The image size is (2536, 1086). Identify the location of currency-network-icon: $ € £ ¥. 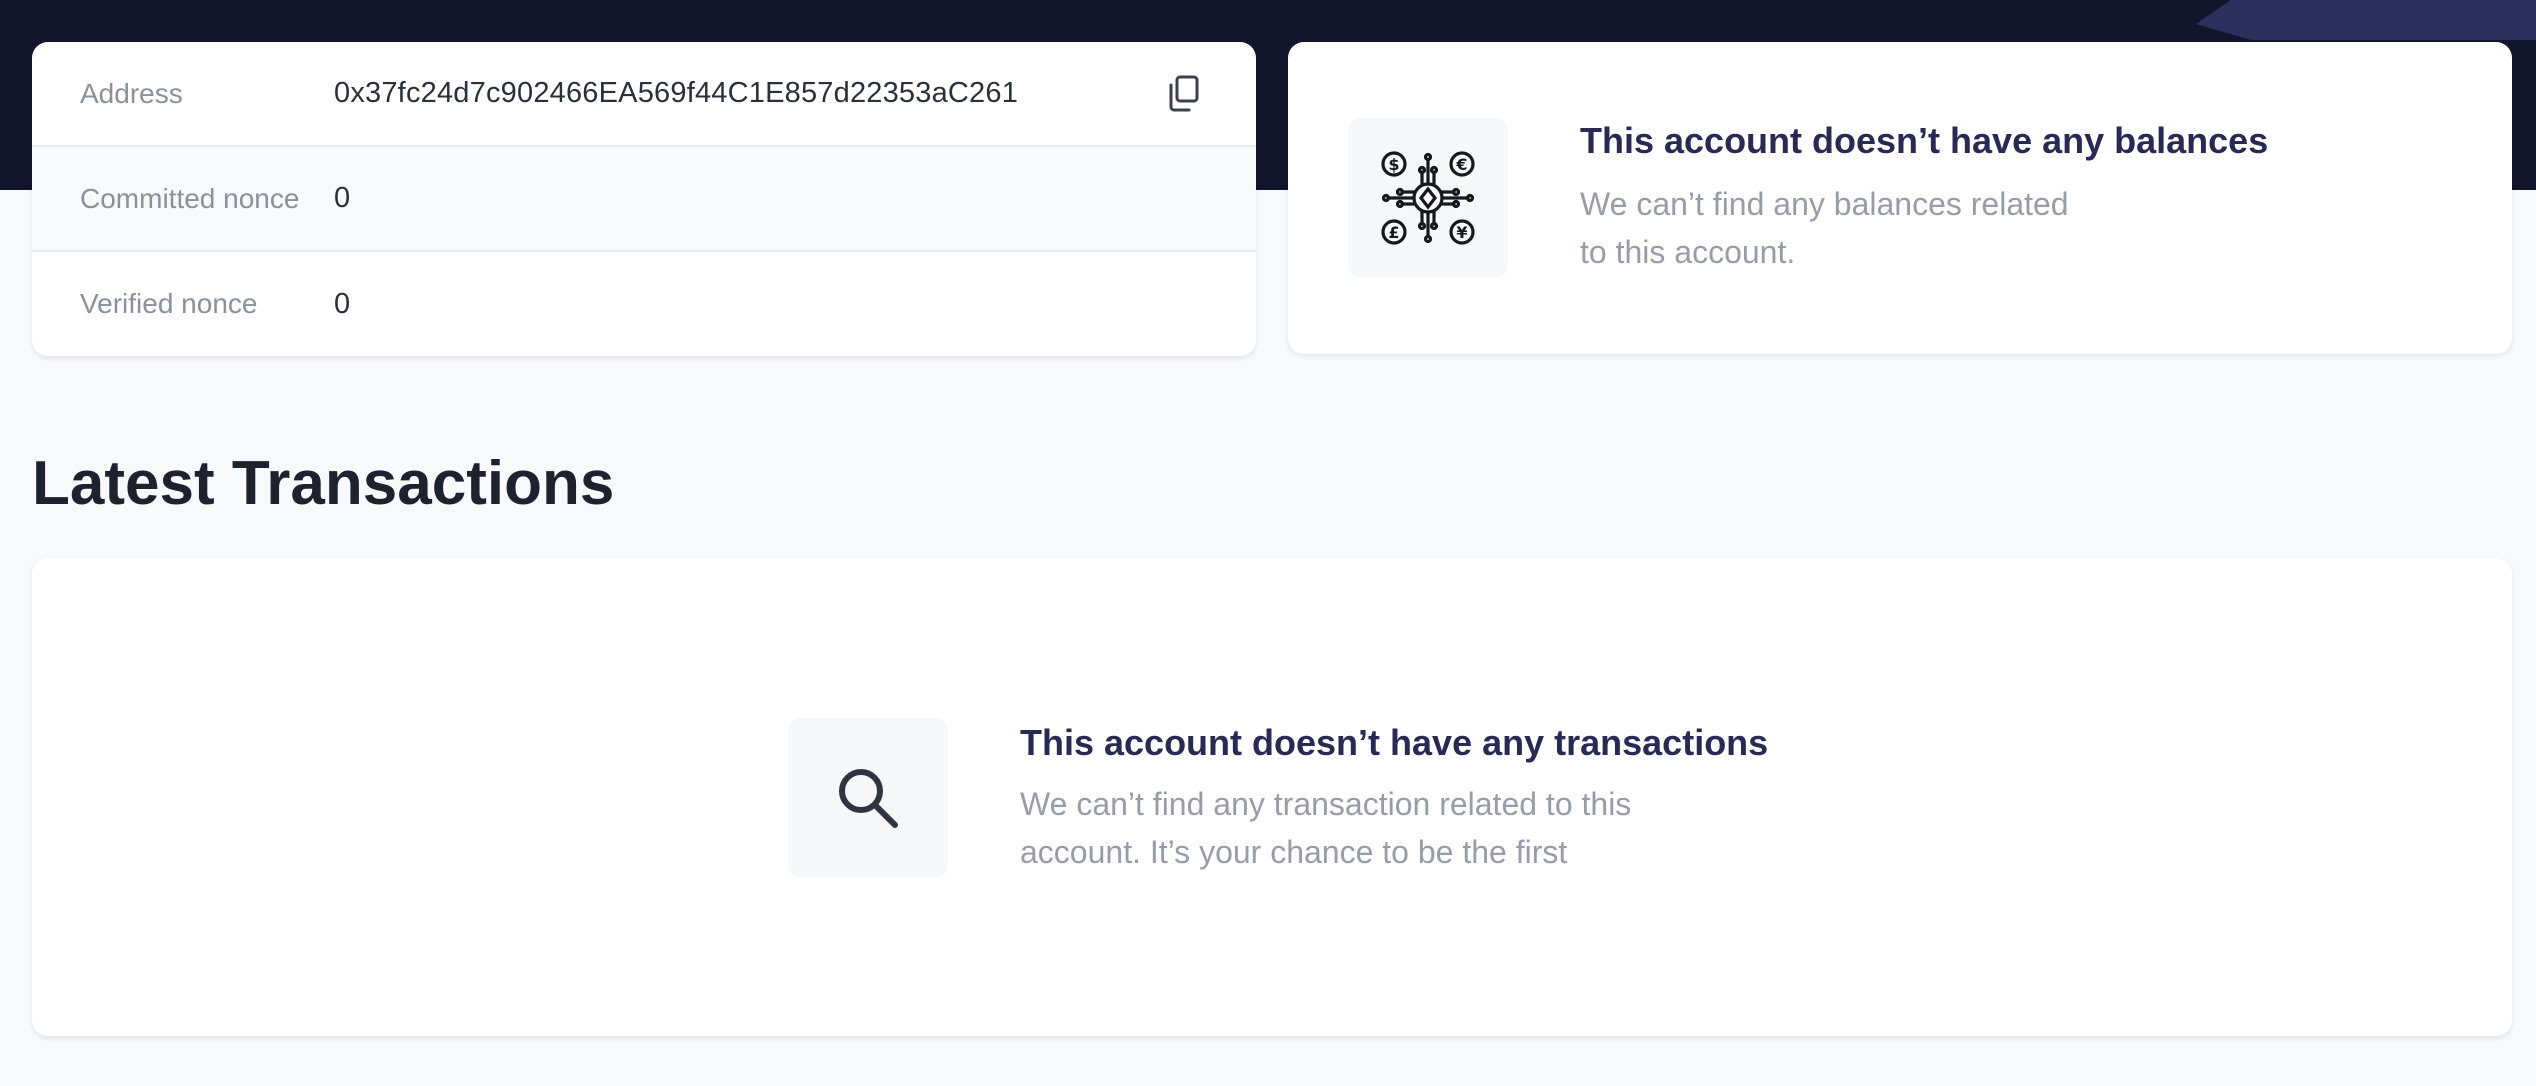
(1428, 198).